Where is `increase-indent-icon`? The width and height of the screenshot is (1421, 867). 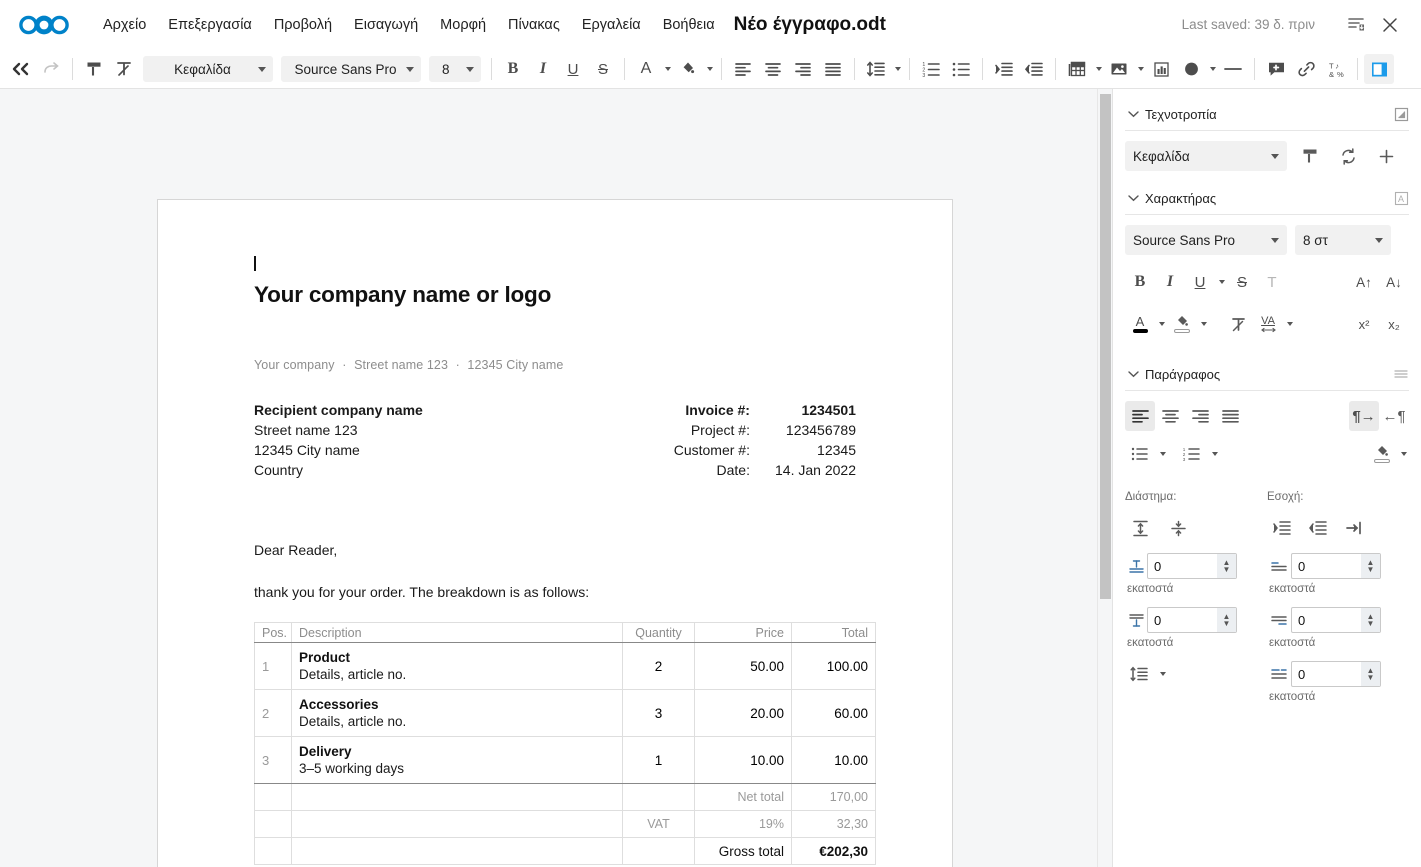 increase-indent-icon is located at coordinates (1004, 69).